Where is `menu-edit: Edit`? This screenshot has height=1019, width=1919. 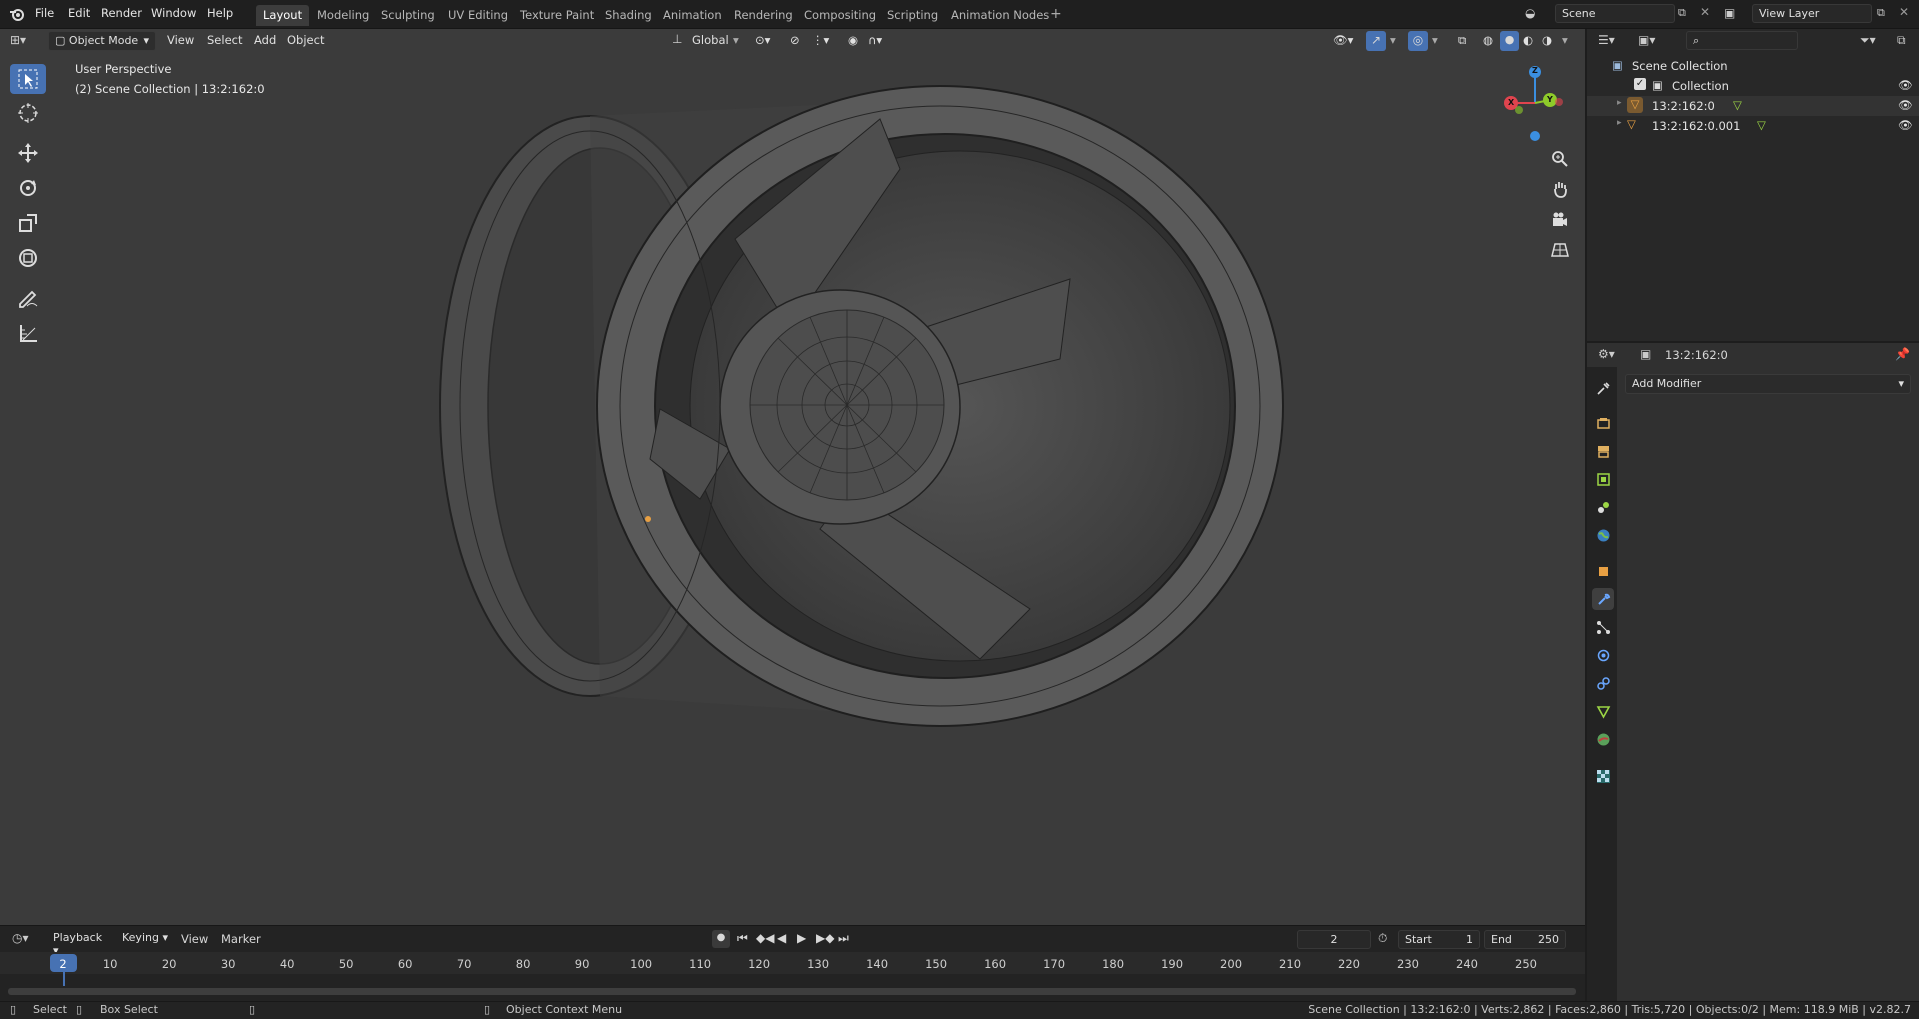
menu-edit: Edit is located at coordinates (79, 13).